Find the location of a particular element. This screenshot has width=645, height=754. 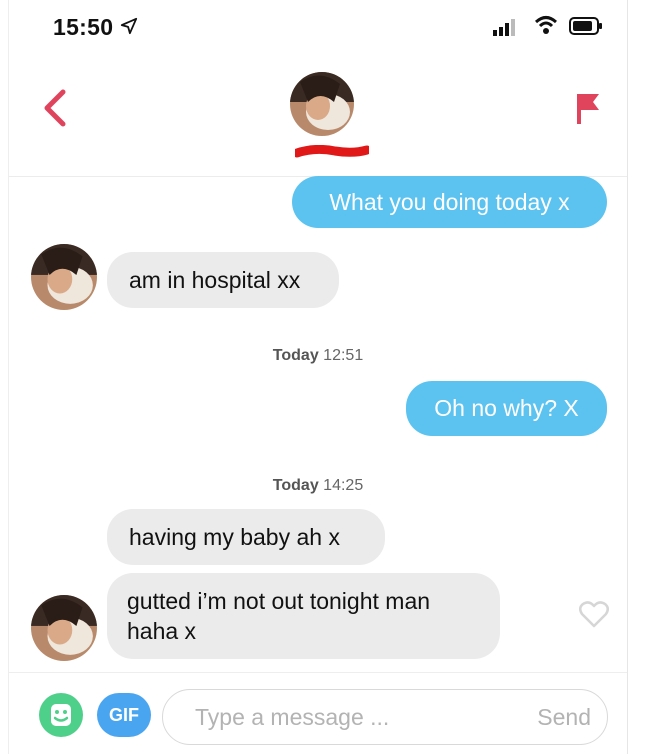

sticker-icon is located at coordinates (61, 715).